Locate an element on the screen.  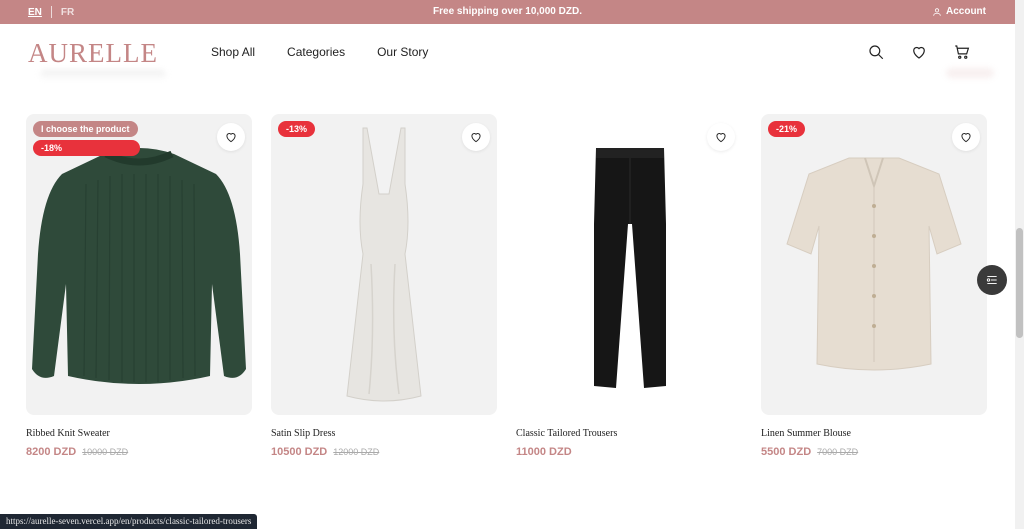
discount-badge: -18% is located at coordinates (86, 148).